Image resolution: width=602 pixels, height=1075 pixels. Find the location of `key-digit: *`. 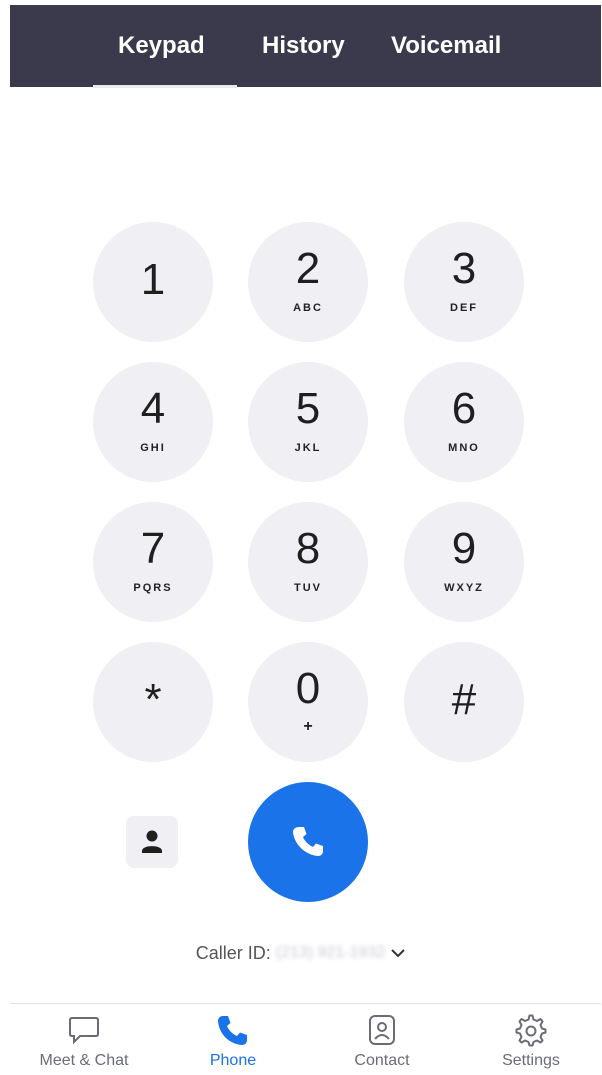

key-digit: * is located at coordinates (153, 699).